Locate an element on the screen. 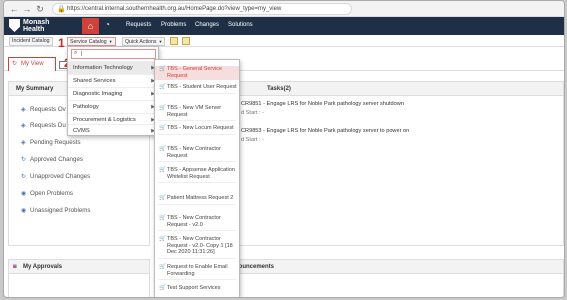  tab-my-view-label: My View is located at coordinates (32, 64).